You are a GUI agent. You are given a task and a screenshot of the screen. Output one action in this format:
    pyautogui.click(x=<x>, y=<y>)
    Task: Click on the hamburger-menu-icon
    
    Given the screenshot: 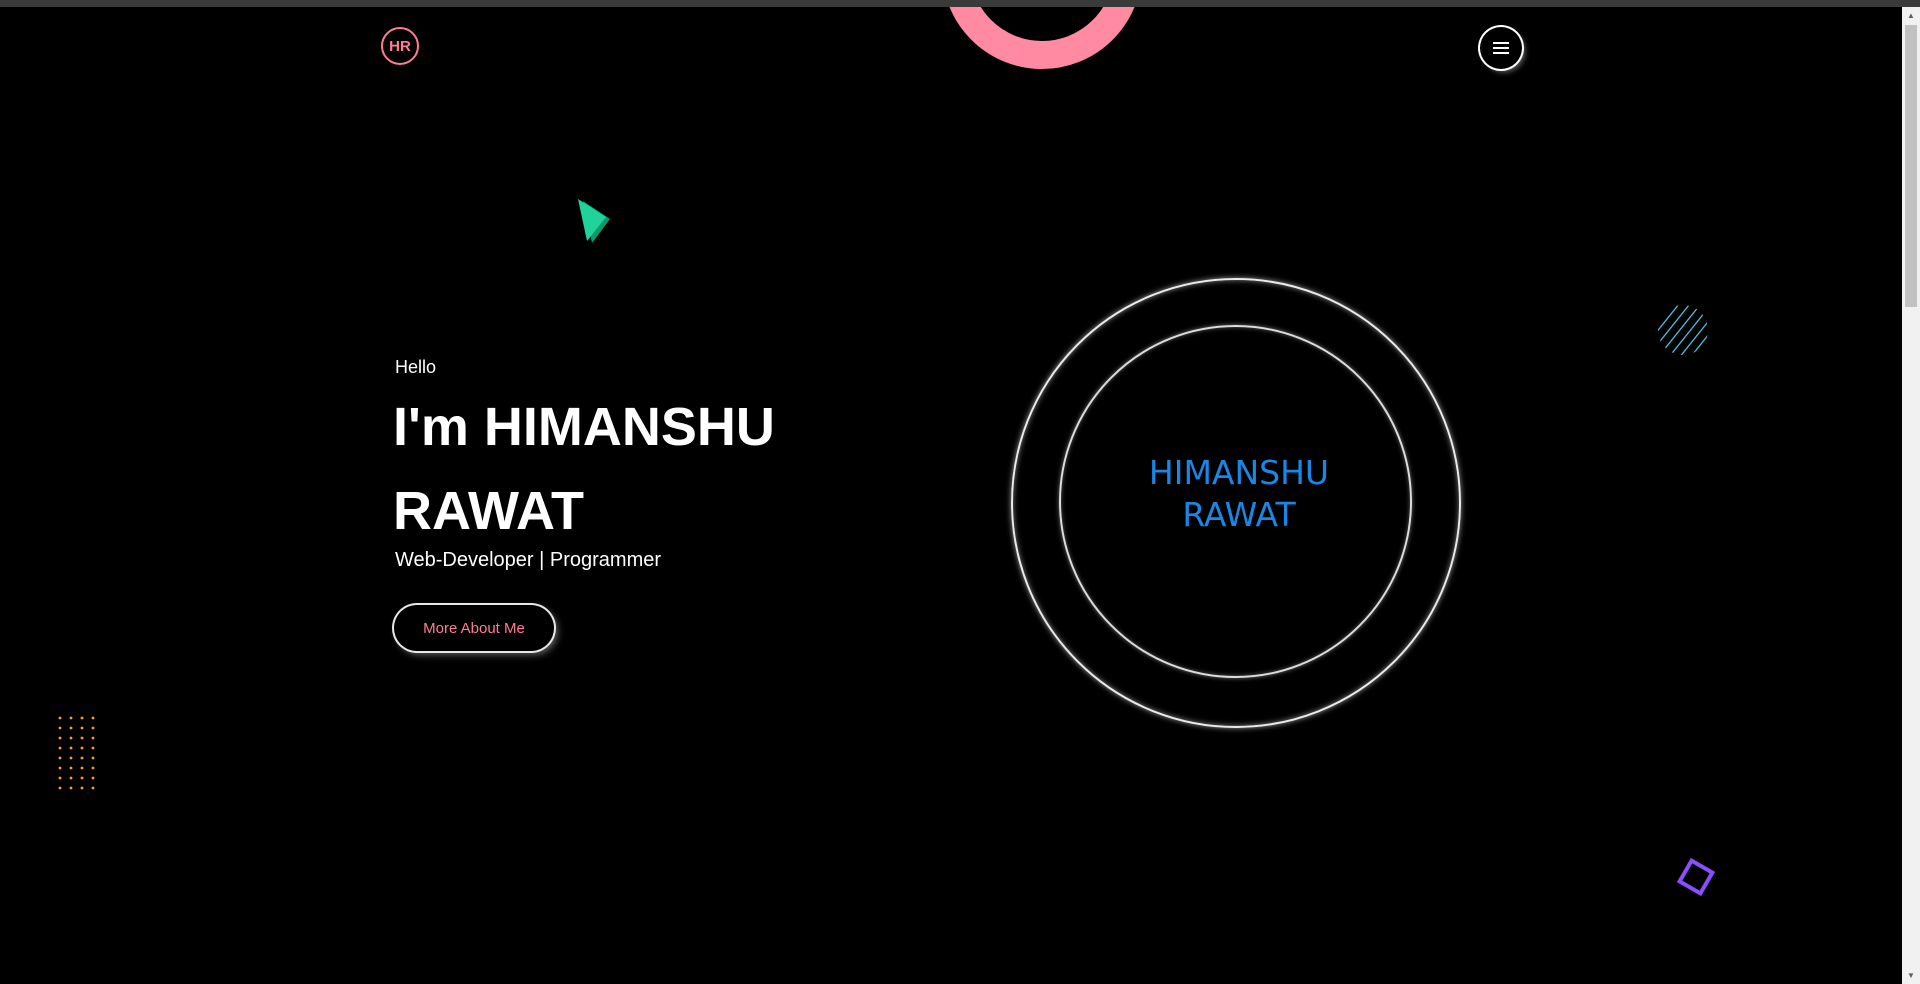 What is the action you would take?
    pyautogui.click(x=1501, y=48)
    